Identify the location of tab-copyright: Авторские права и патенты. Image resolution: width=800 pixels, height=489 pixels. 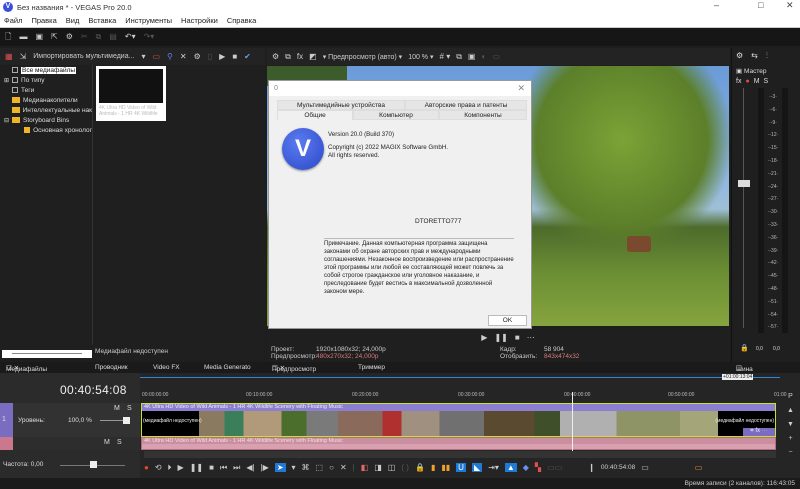
(466, 105).